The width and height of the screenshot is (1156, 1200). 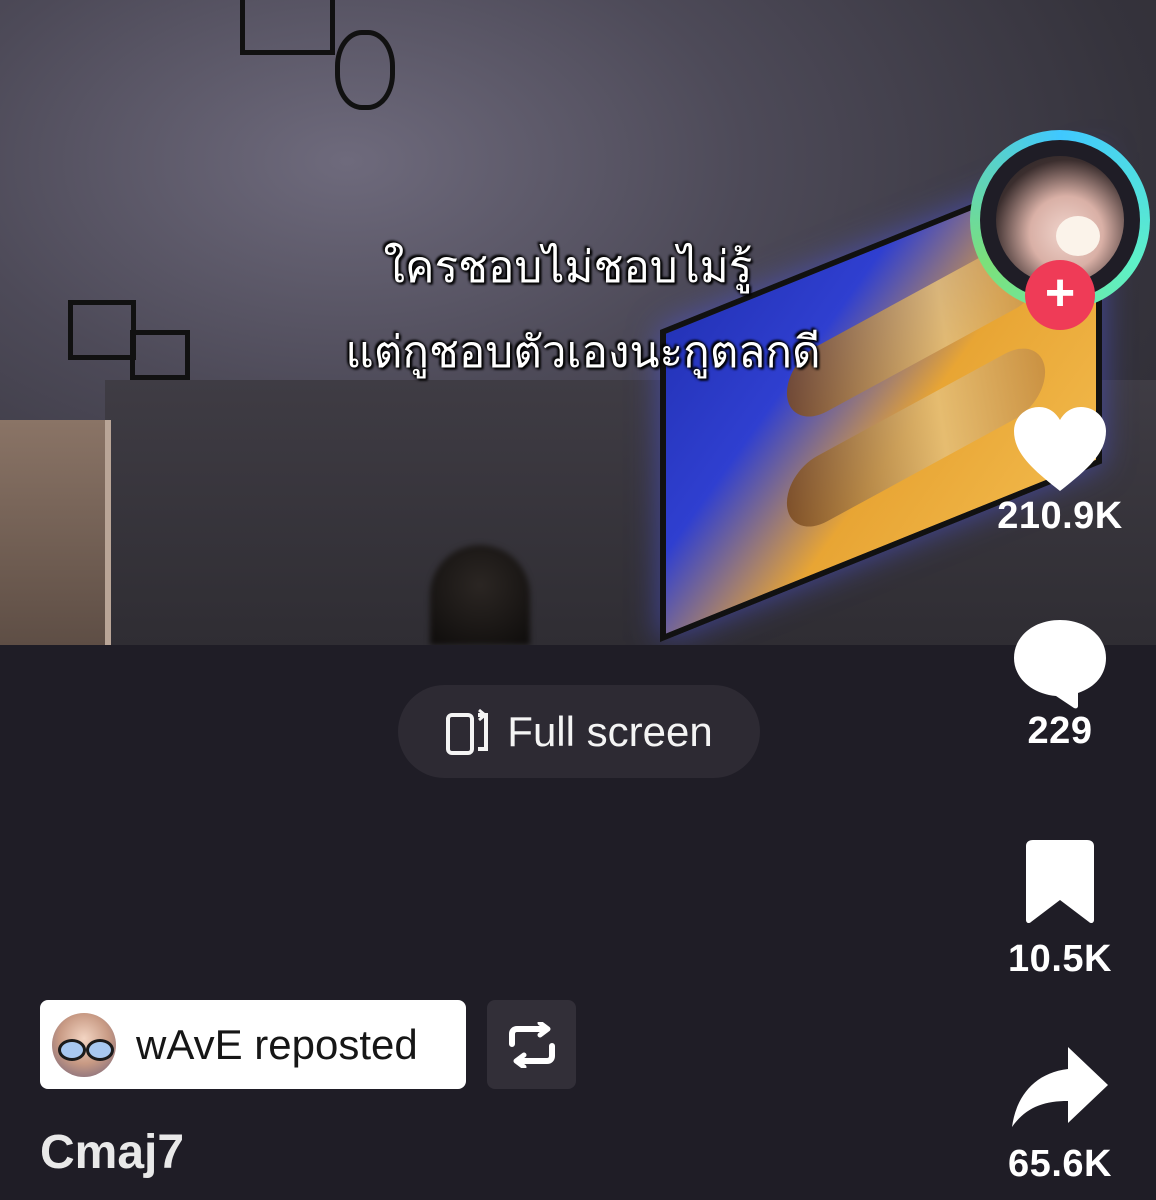 What do you see at coordinates (610, 731) in the screenshot?
I see `fullscreen-label: Full screen` at bounding box center [610, 731].